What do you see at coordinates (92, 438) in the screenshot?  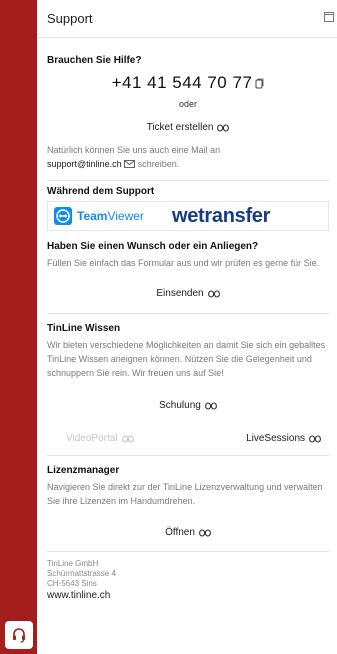 I see `videoportal-link-label: VideoPortal` at bounding box center [92, 438].